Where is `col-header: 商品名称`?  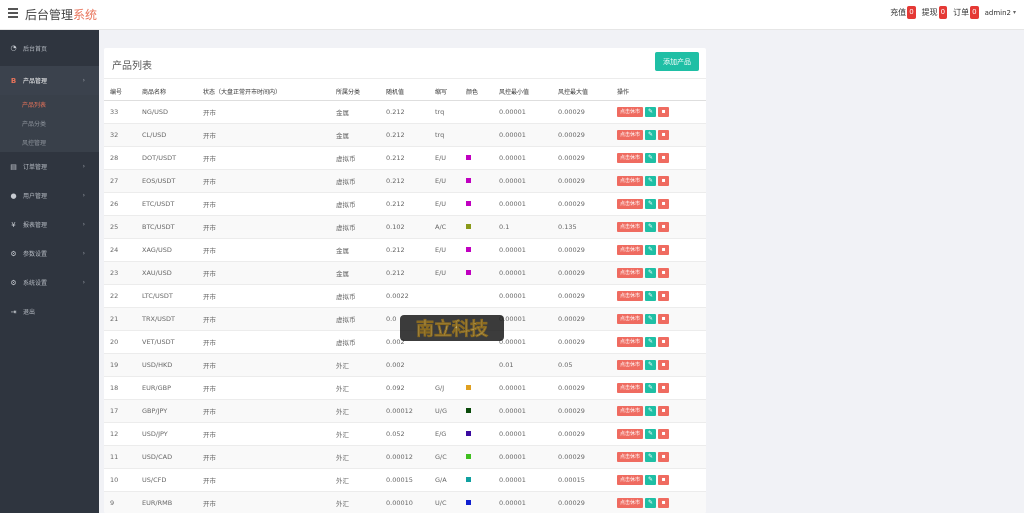 col-header: 商品名称 is located at coordinates (166, 92).